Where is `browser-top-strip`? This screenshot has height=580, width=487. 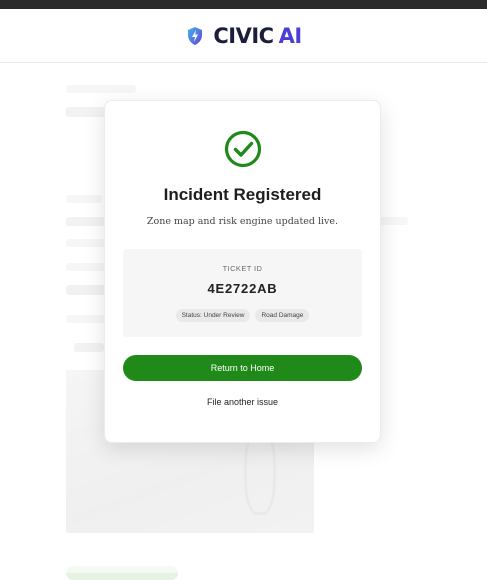
browser-top-strip is located at coordinates (243, 4).